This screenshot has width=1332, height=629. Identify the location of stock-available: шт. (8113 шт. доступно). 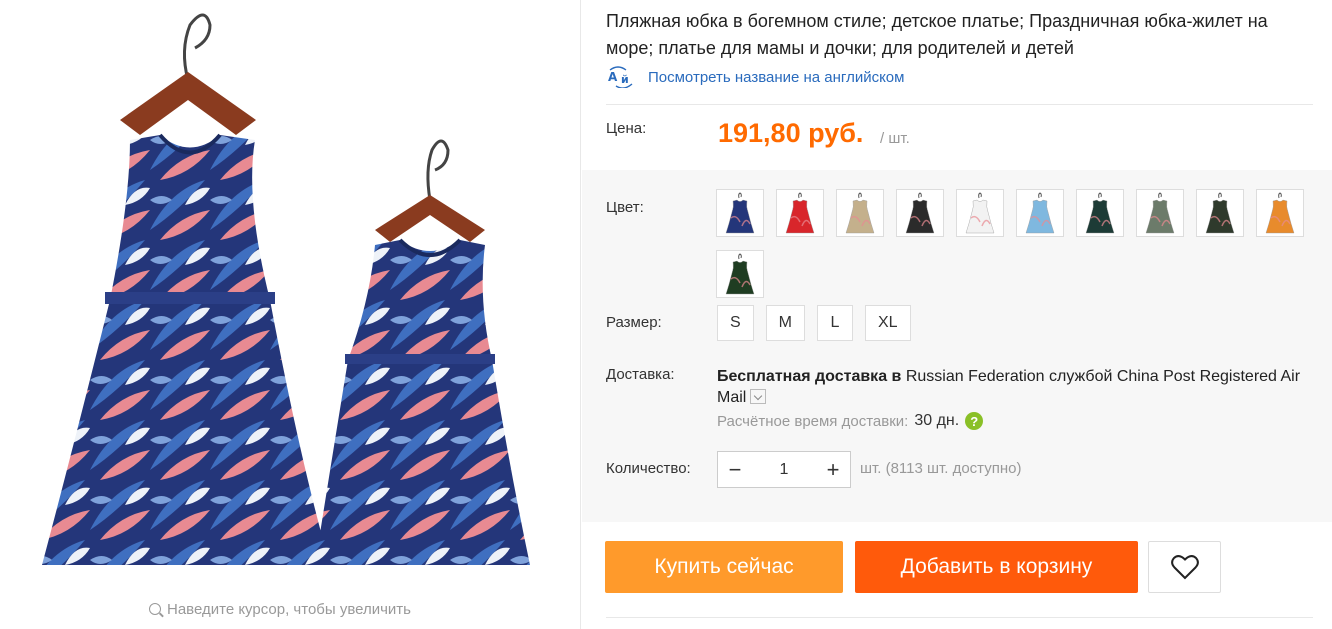
(941, 468).